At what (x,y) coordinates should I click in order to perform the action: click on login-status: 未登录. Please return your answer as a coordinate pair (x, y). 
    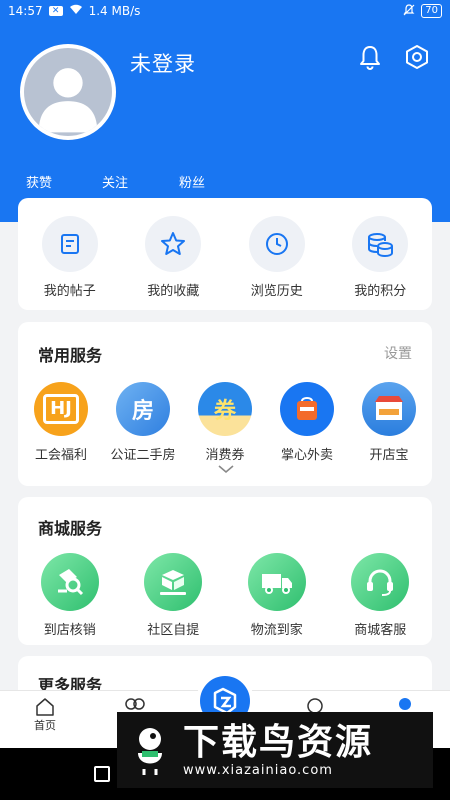
    Looking at the image, I should click on (163, 63).